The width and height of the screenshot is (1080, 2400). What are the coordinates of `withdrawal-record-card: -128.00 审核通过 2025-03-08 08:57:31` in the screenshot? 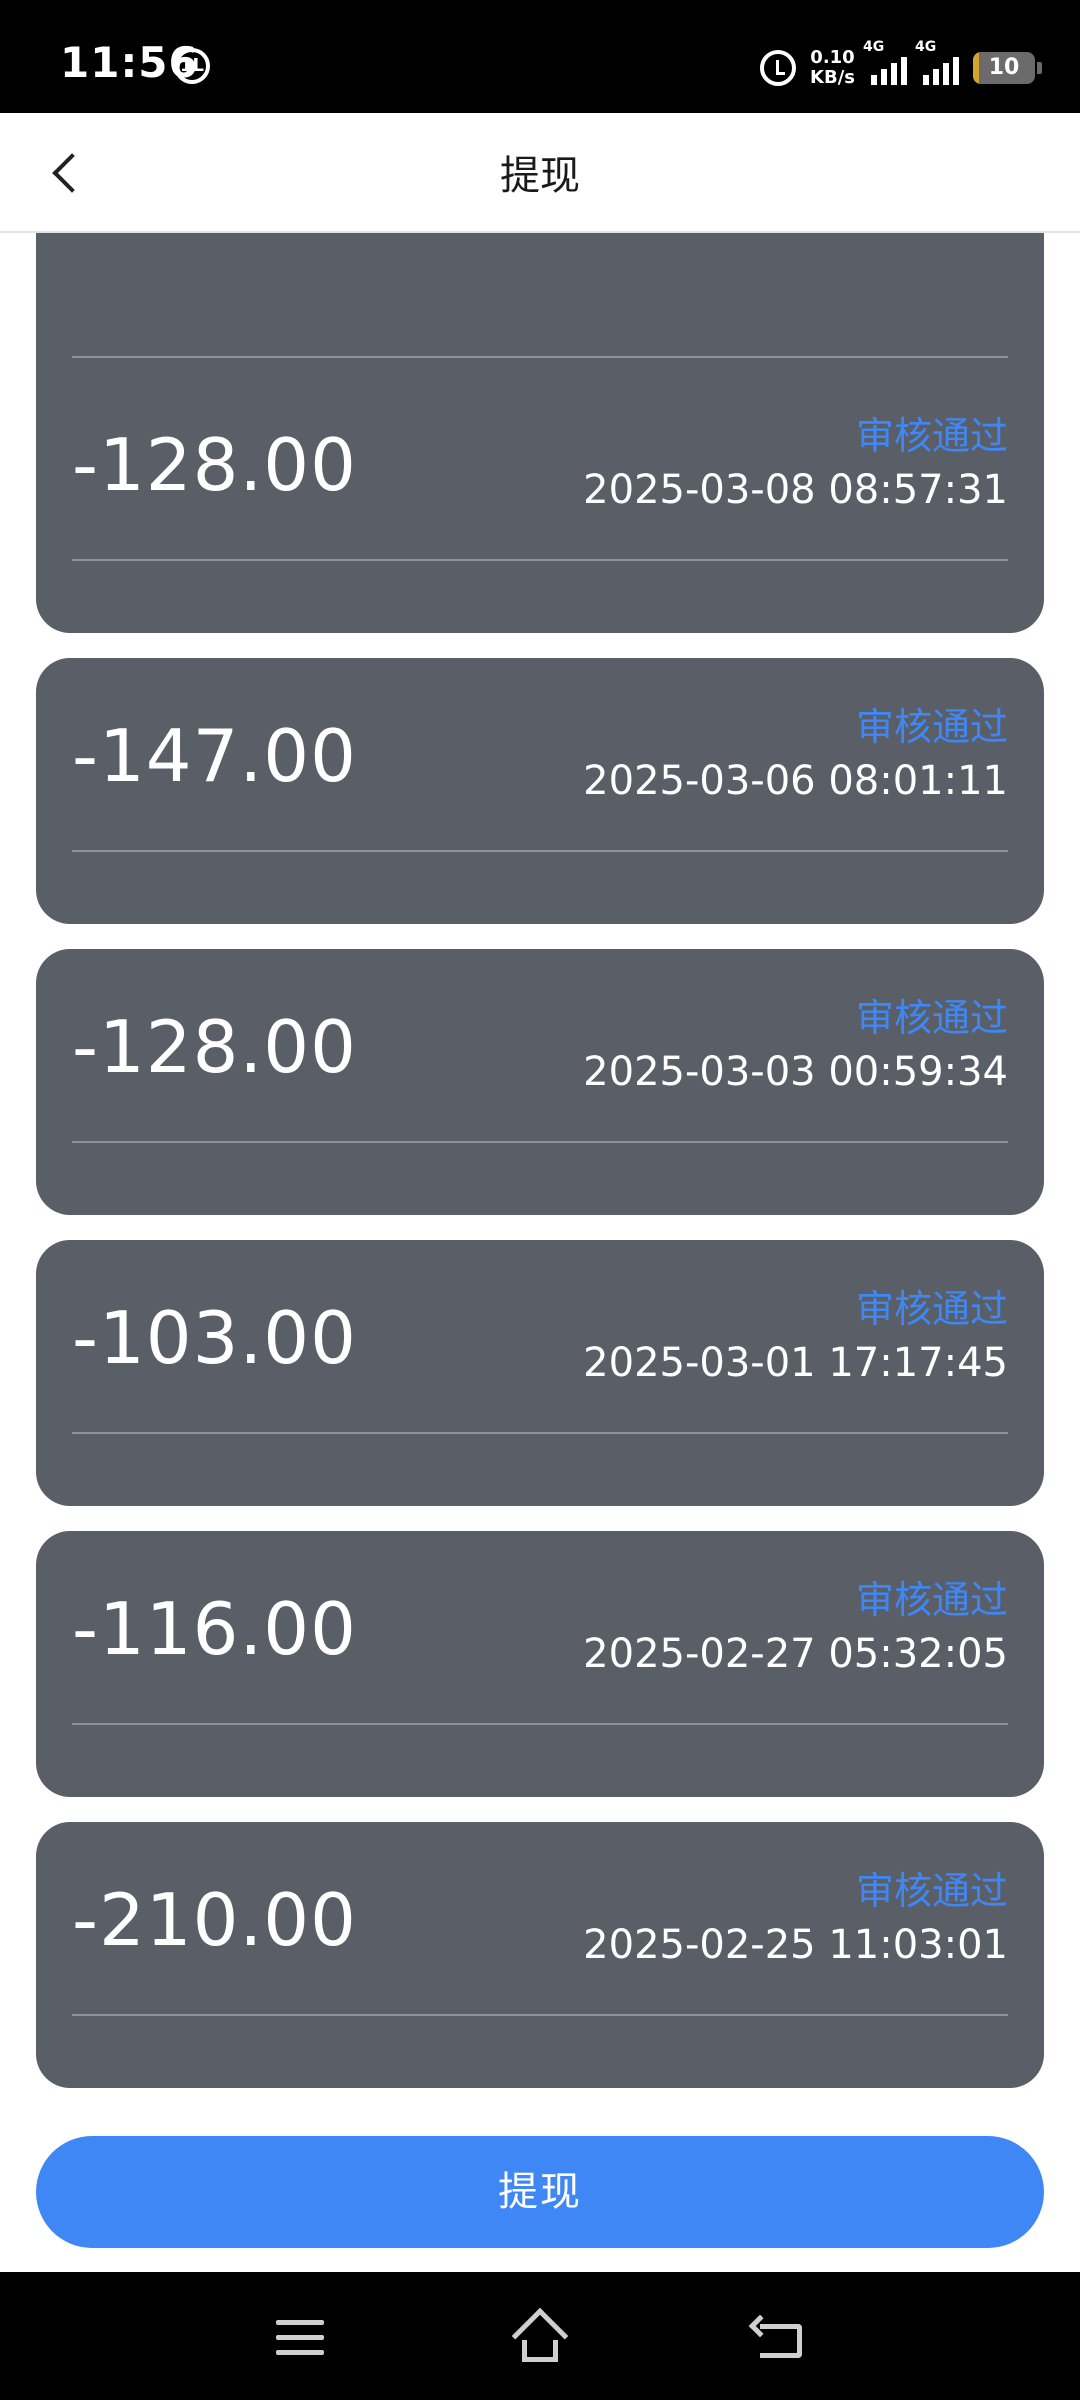 It's located at (540, 500).